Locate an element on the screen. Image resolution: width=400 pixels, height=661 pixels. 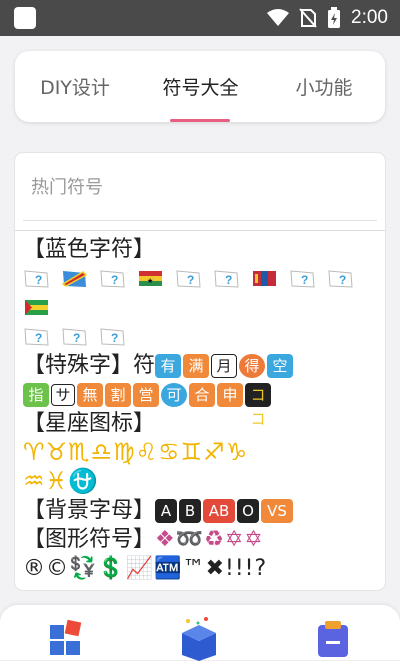
letter-box: A is located at coordinates (166, 511).